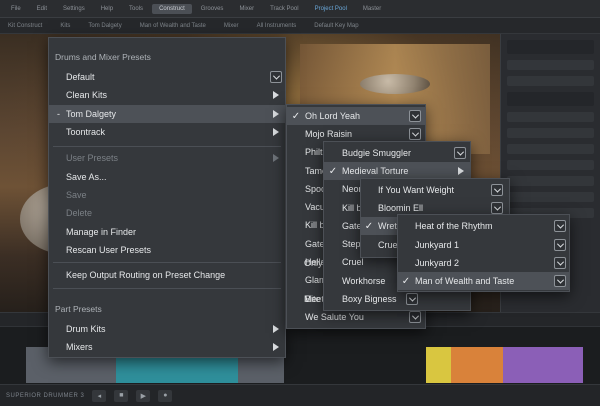 Image resolution: width=600 pixels, height=406 pixels. Describe the element at coordinates (165, 395) in the screenshot. I see `record-icon: ●` at that location.